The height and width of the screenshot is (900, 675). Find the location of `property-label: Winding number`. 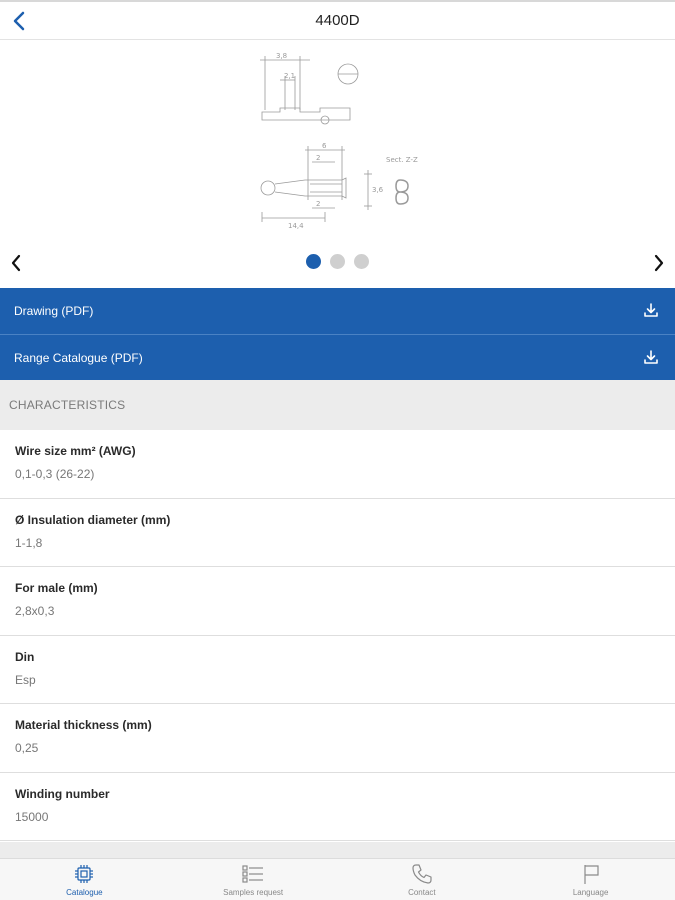

property-label: Winding number is located at coordinates (62, 793).